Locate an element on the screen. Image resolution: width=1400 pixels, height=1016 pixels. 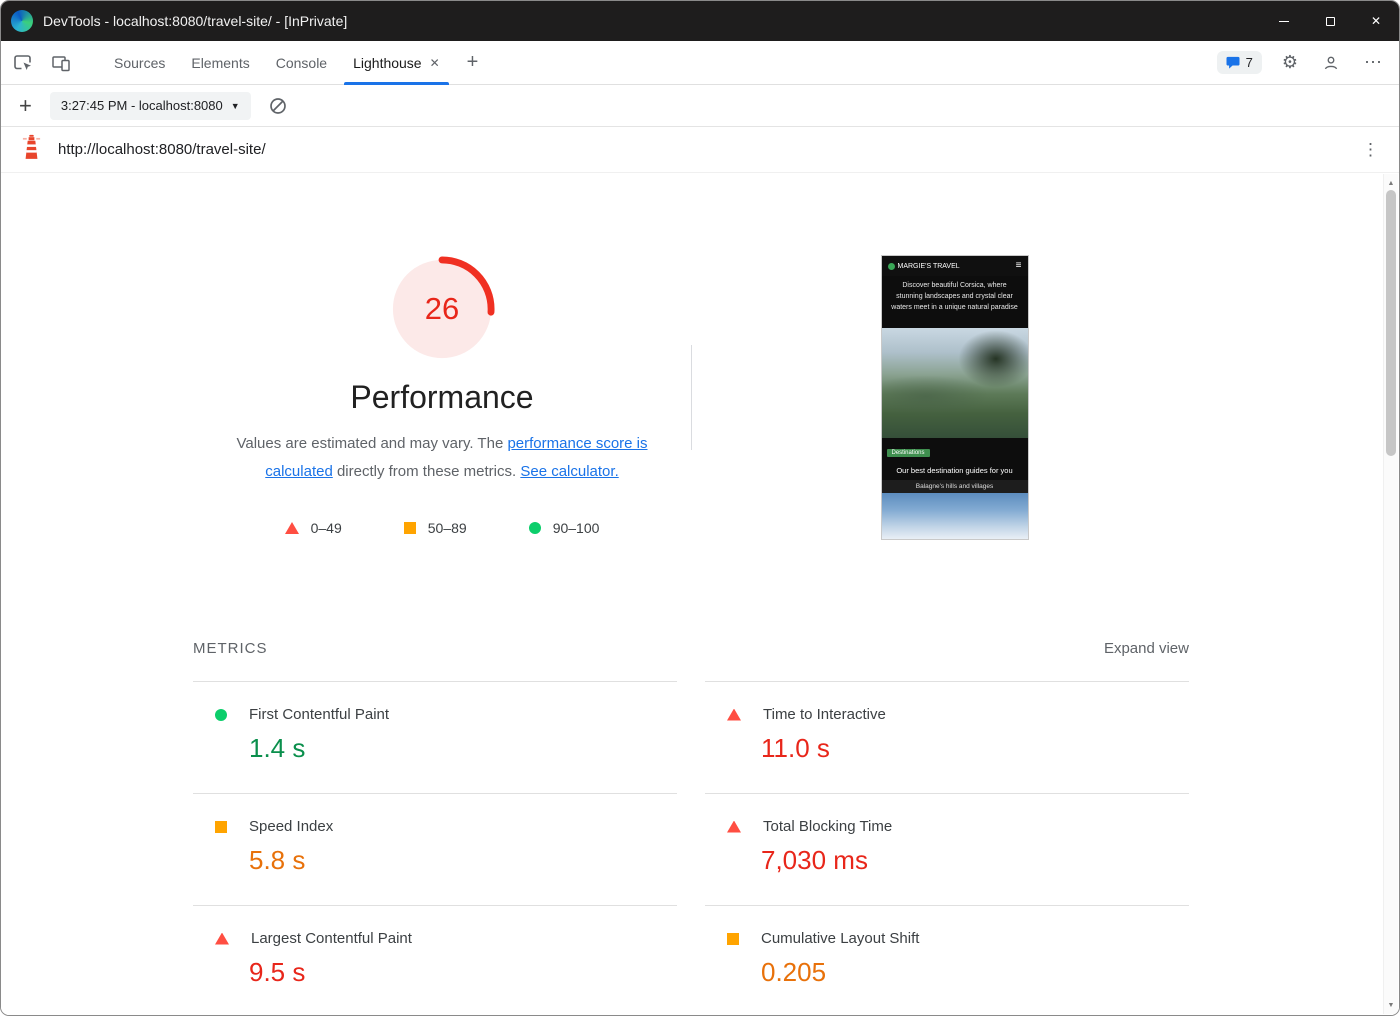
description-text: Values are estimated and may vary. The is located at coordinates (372, 443).